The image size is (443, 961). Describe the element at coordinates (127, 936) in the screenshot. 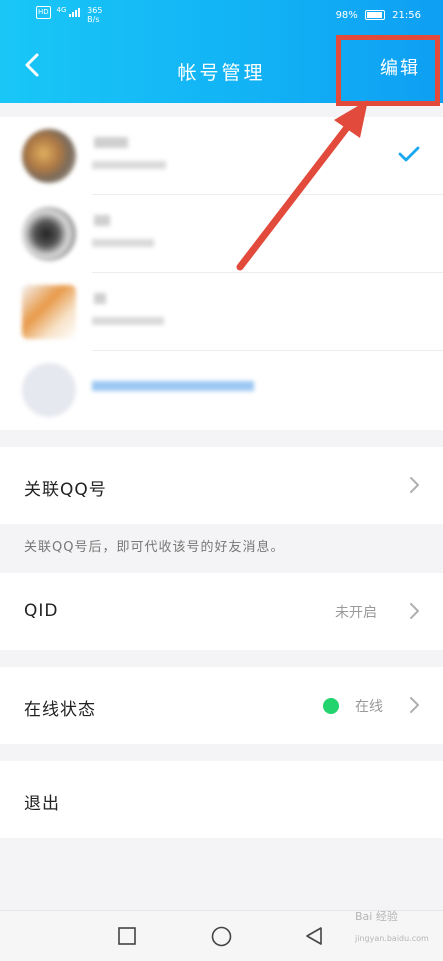

I see `recent-apps-icon` at that location.